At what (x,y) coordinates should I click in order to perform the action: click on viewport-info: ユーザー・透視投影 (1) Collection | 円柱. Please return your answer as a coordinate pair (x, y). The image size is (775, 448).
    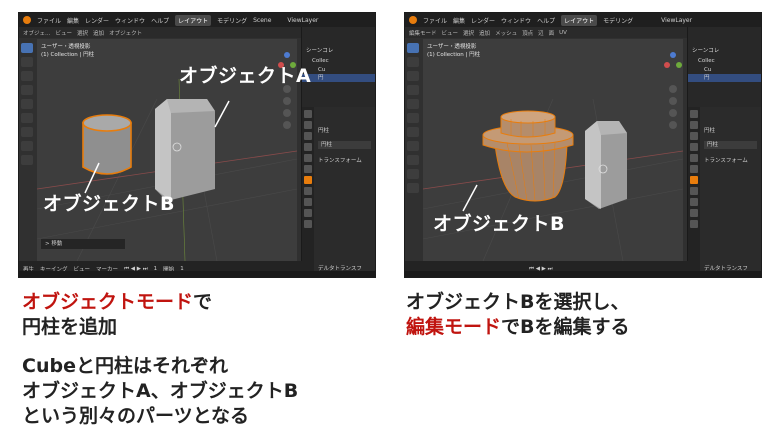
    Looking at the image, I should click on (67, 51).